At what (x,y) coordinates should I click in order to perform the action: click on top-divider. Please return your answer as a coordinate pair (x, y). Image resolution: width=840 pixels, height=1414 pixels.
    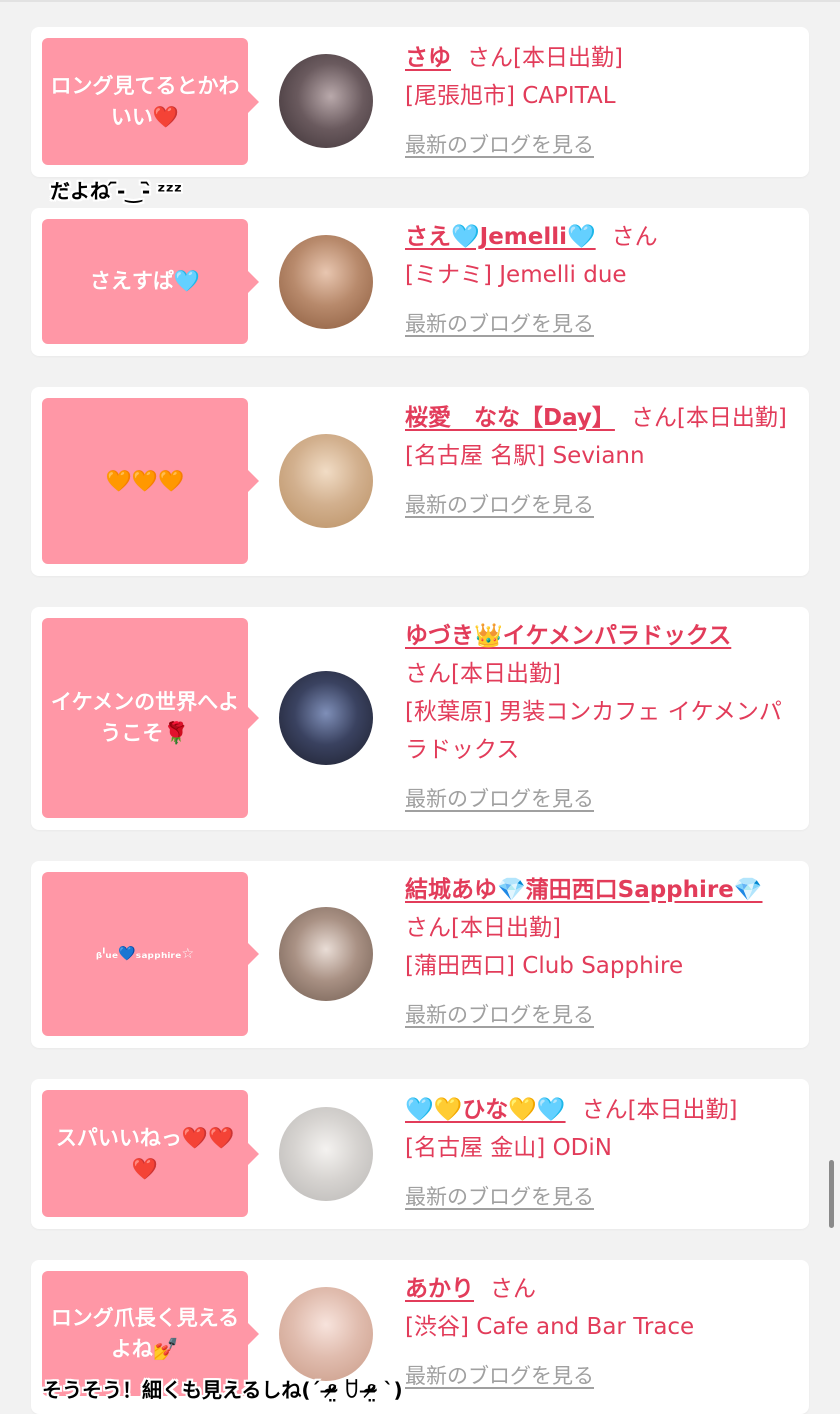
    Looking at the image, I should click on (420, 1).